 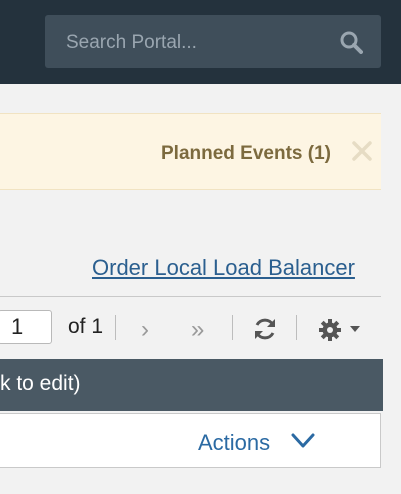 What do you see at coordinates (145, 330) in the screenshot?
I see `next-page-button: ›` at bounding box center [145, 330].